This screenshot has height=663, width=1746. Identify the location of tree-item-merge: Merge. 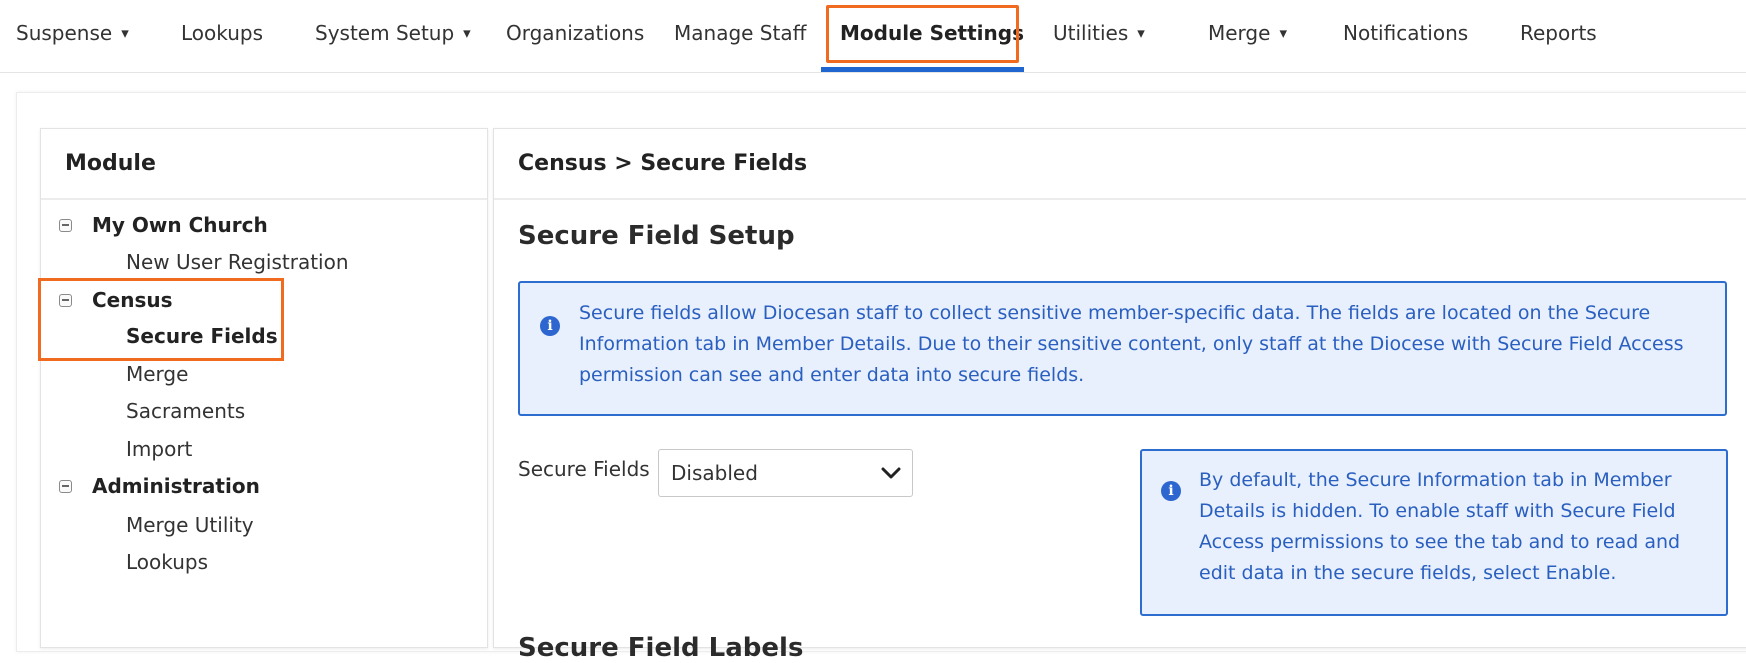
(157, 374).